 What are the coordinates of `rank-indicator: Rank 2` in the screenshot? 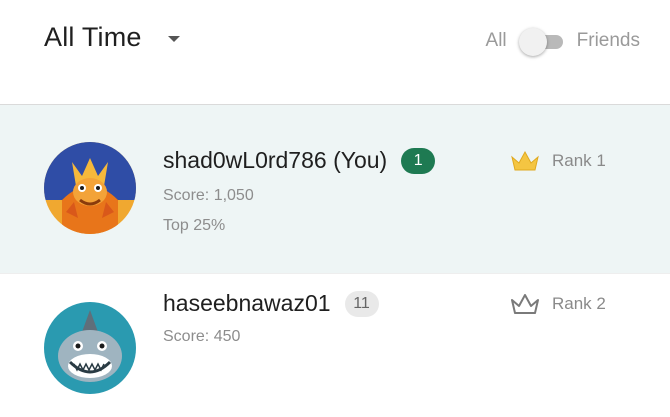 It's located at (558, 304).